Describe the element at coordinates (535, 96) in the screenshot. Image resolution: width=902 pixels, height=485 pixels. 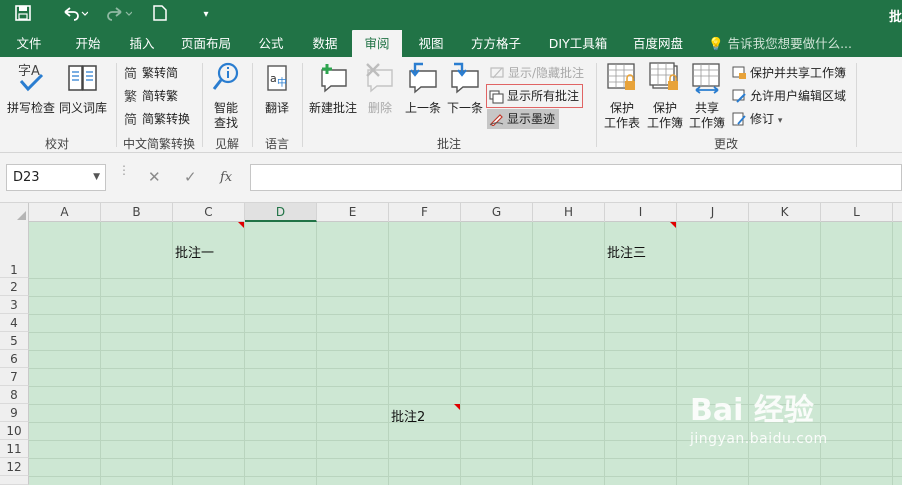
I see `show-all-comments-button: 显示所有批注` at that location.